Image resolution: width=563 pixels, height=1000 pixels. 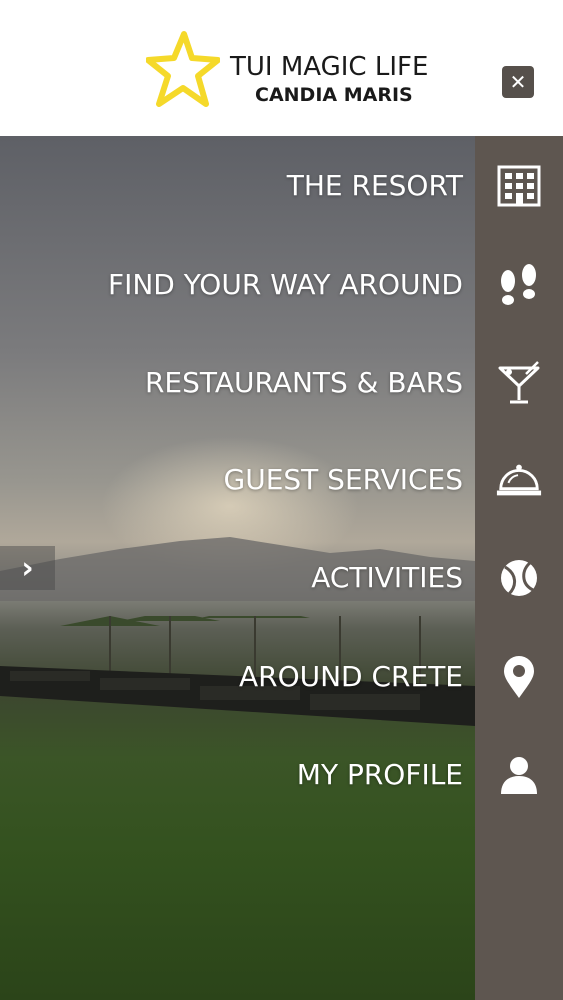 I want to click on close-icon: ✕, so click(x=518, y=82).